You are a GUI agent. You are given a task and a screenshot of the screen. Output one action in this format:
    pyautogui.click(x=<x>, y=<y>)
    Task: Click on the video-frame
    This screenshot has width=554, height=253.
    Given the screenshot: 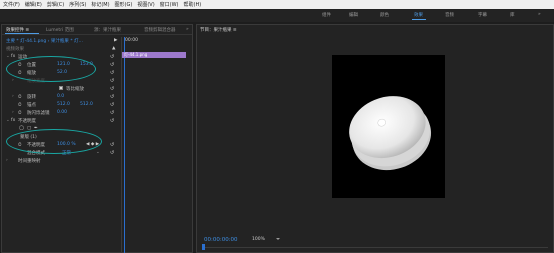 What is the action you would take?
    pyautogui.click(x=388, y=126)
    